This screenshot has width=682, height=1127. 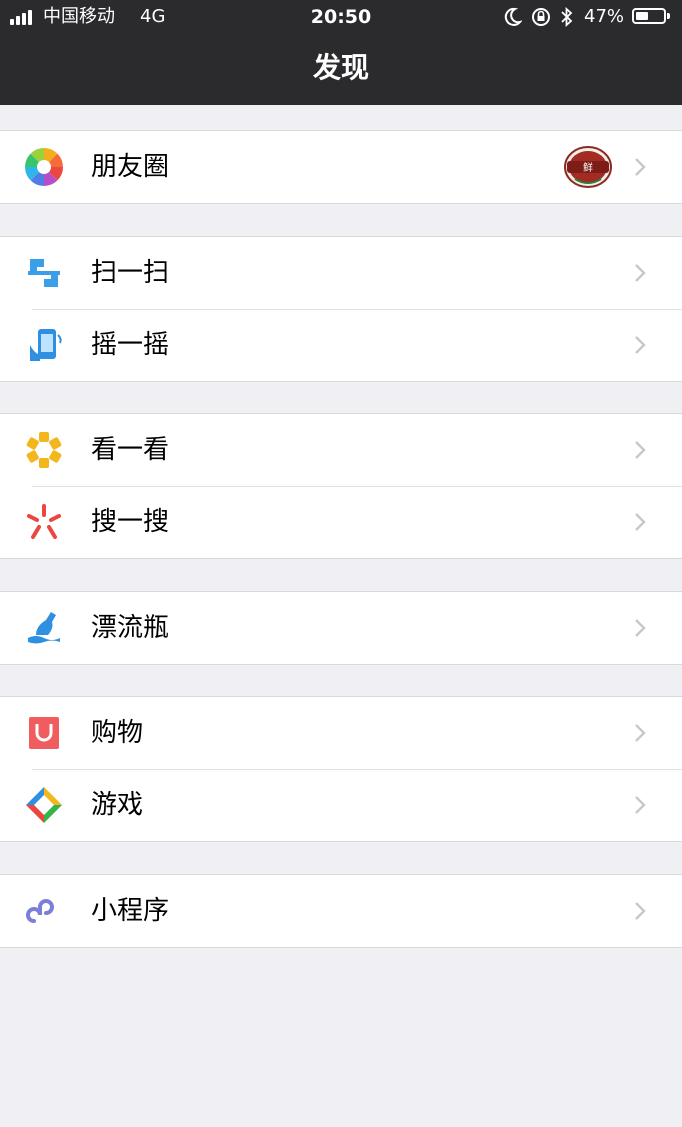 What do you see at coordinates (44, 521) in the screenshot?
I see `search-icon` at bounding box center [44, 521].